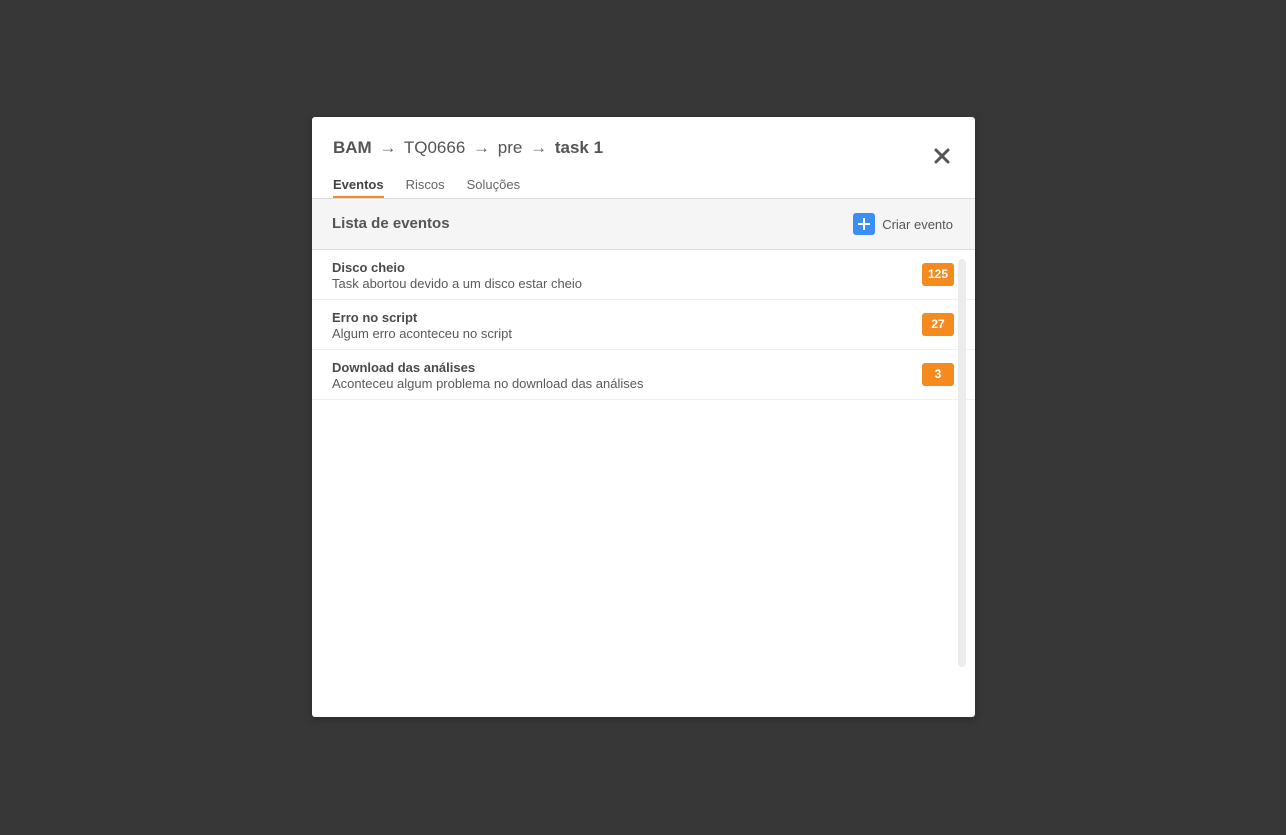 The width and height of the screenshot is (1286, 835). Describe the element at coordinates (352, 147) in the screenshot. I see `breadcrumb-project: BAM` at that location.